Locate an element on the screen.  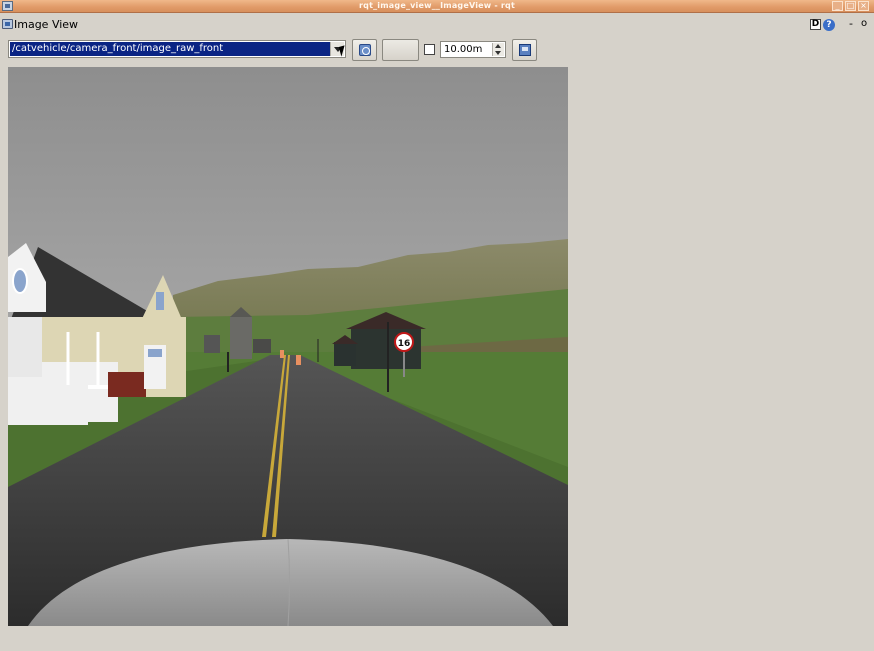
refresh-topics-button is located at coordinates (364, 50).